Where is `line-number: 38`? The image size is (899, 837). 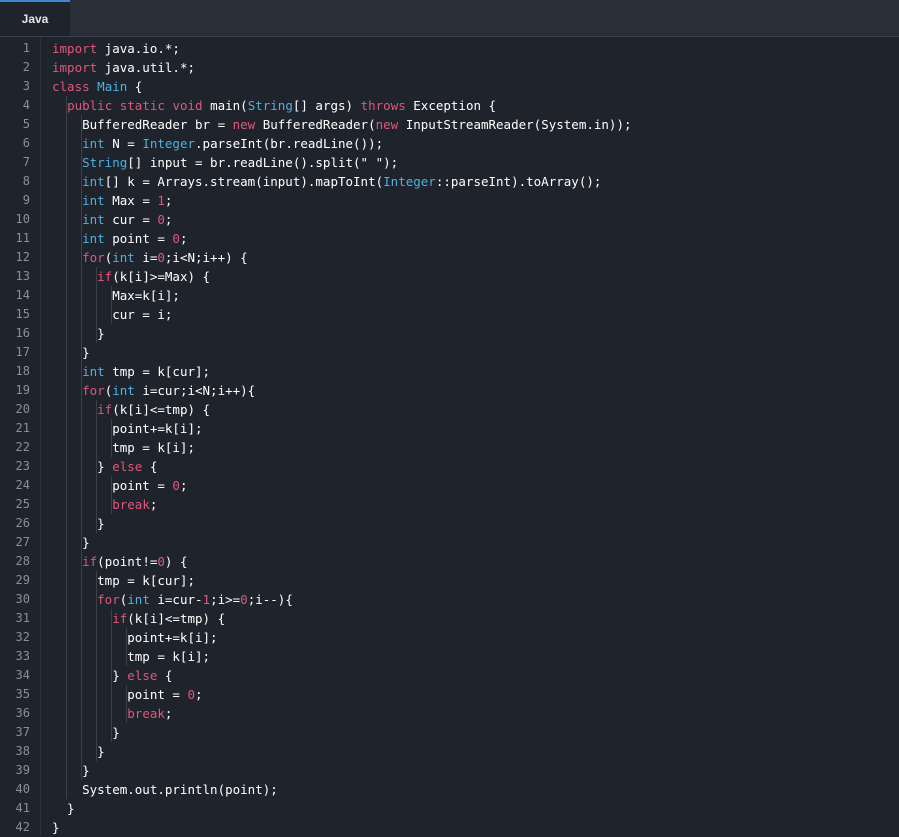 line-number: 38 is located at coordinates (22, 751).